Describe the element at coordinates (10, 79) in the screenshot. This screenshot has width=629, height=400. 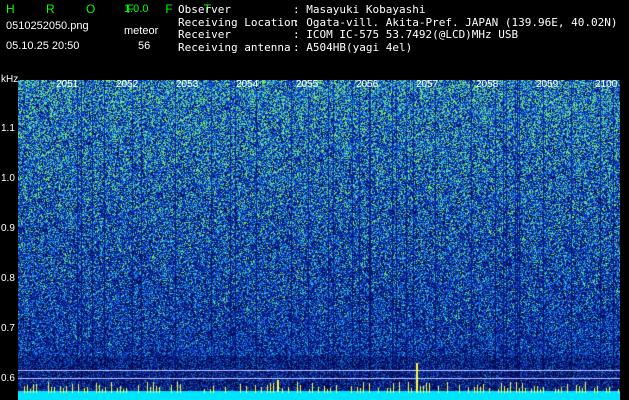
I see `y-axis-unit: kHz` at that location.